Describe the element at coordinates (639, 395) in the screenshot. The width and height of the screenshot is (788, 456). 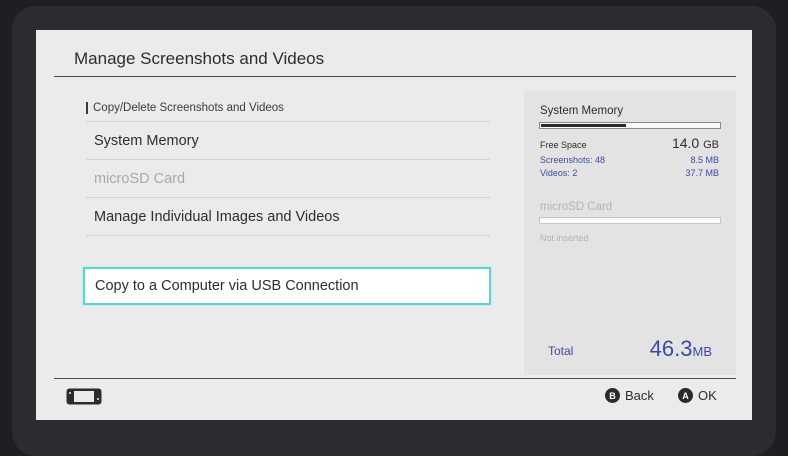
I see `back-button-label: Back` at that location.